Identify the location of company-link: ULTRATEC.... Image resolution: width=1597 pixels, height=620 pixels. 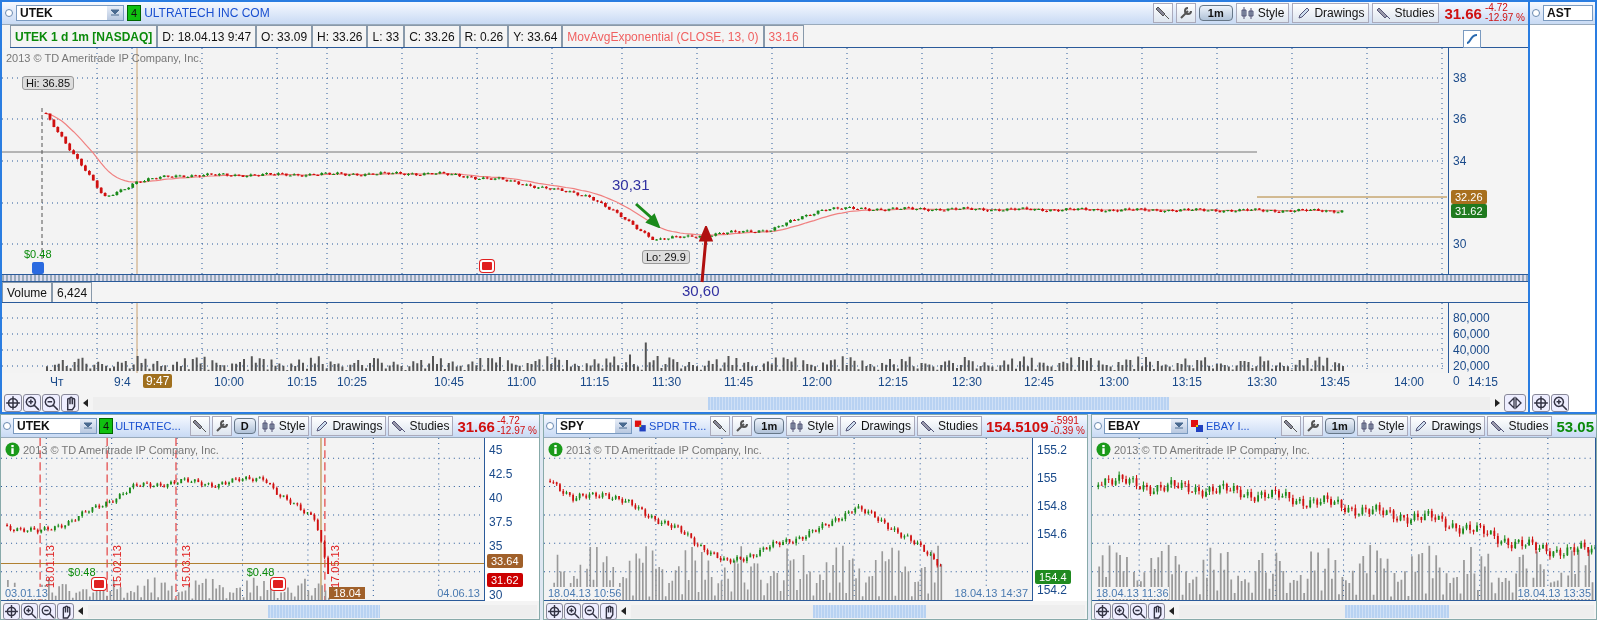
(148, 426).